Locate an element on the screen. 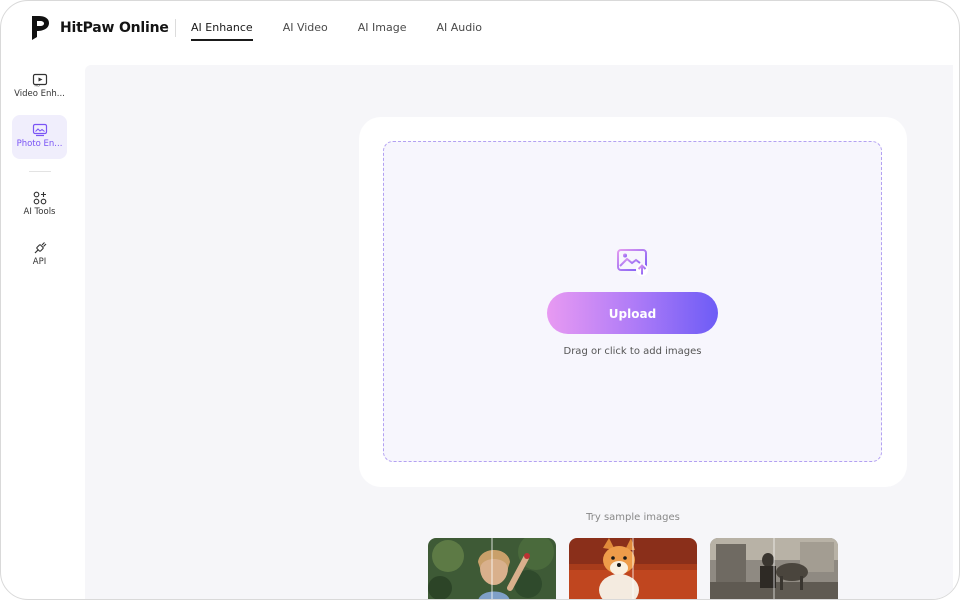  nav-ai-video: AI Video is located at coordinates (305, 29).